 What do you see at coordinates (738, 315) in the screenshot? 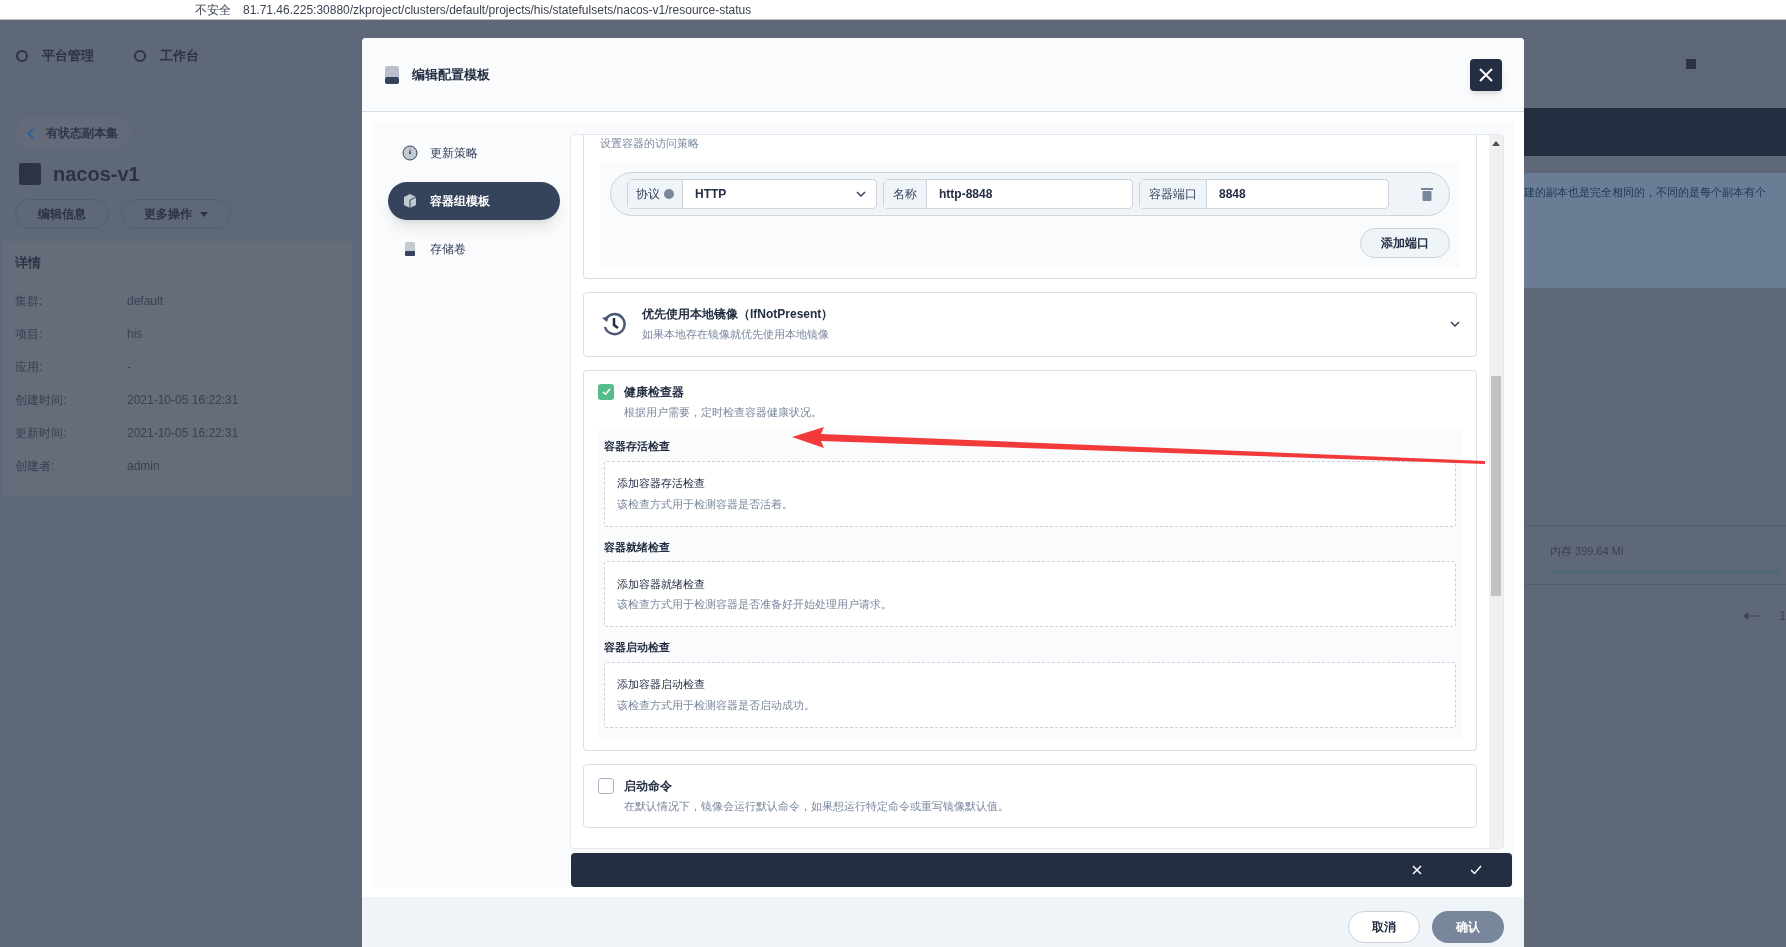
I see `option-title: 优先使用本地镜像（IfNotPresent）` at bounding box center [738, 315].